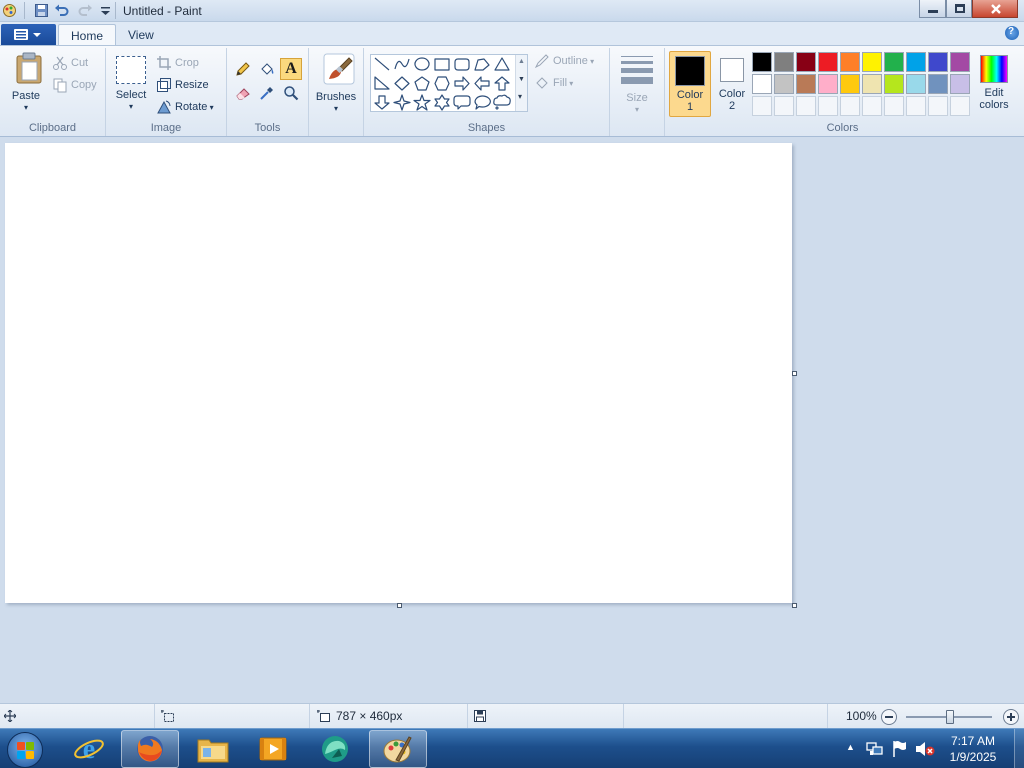 The height and width of the screenshot is (768, 1024). I want to click on left-arrow-shape-icon, so click(482, 83).